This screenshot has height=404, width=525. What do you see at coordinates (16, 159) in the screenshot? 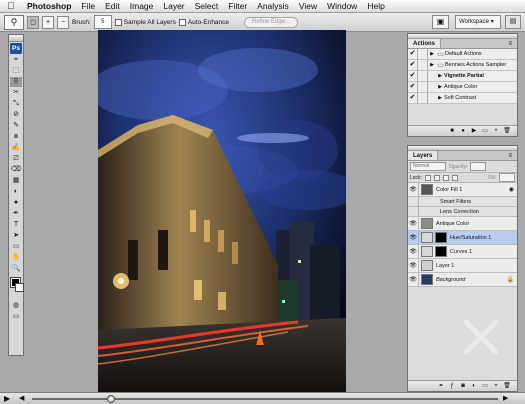
I see `eraser-tool-icon: ⎚` at bounding box center [16, 159].